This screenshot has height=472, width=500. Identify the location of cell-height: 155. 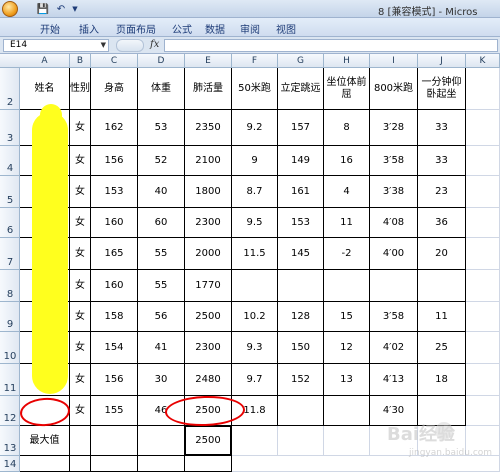
(114, 411).